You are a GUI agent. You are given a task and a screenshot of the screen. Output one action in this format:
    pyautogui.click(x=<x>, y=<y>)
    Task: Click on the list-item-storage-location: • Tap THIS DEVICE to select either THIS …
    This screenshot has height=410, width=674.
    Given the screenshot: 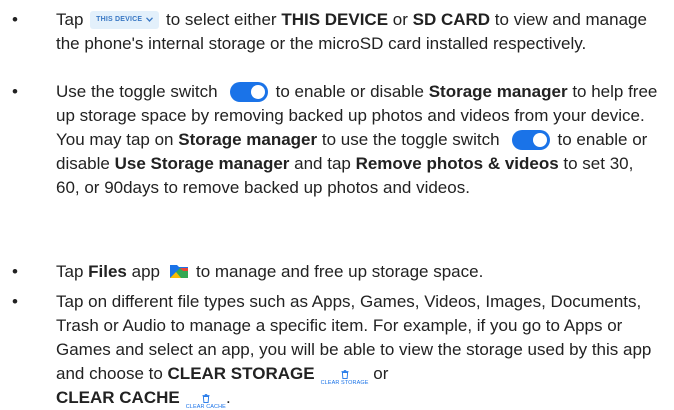 What is the action you would take?
    pyautogui.click(x=337, y=32)
    